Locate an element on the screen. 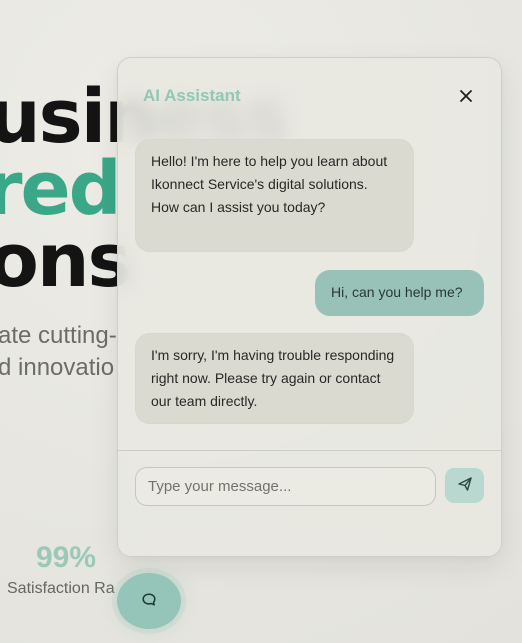 The height and width of the screenshot is (643, 522). hero-subtitle-line-2: d innovatio is located at coordinates (57, 367).